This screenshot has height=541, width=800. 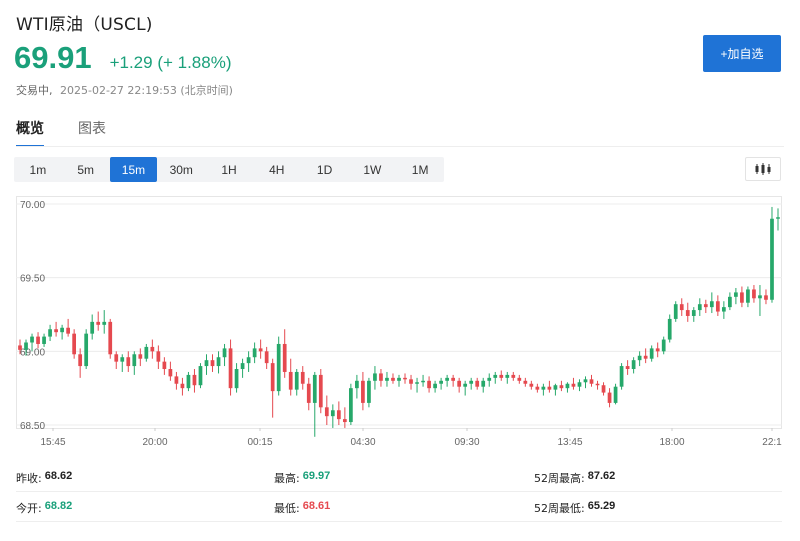 I want to click on stat-label: 最高:, so click(x=287, y=478).